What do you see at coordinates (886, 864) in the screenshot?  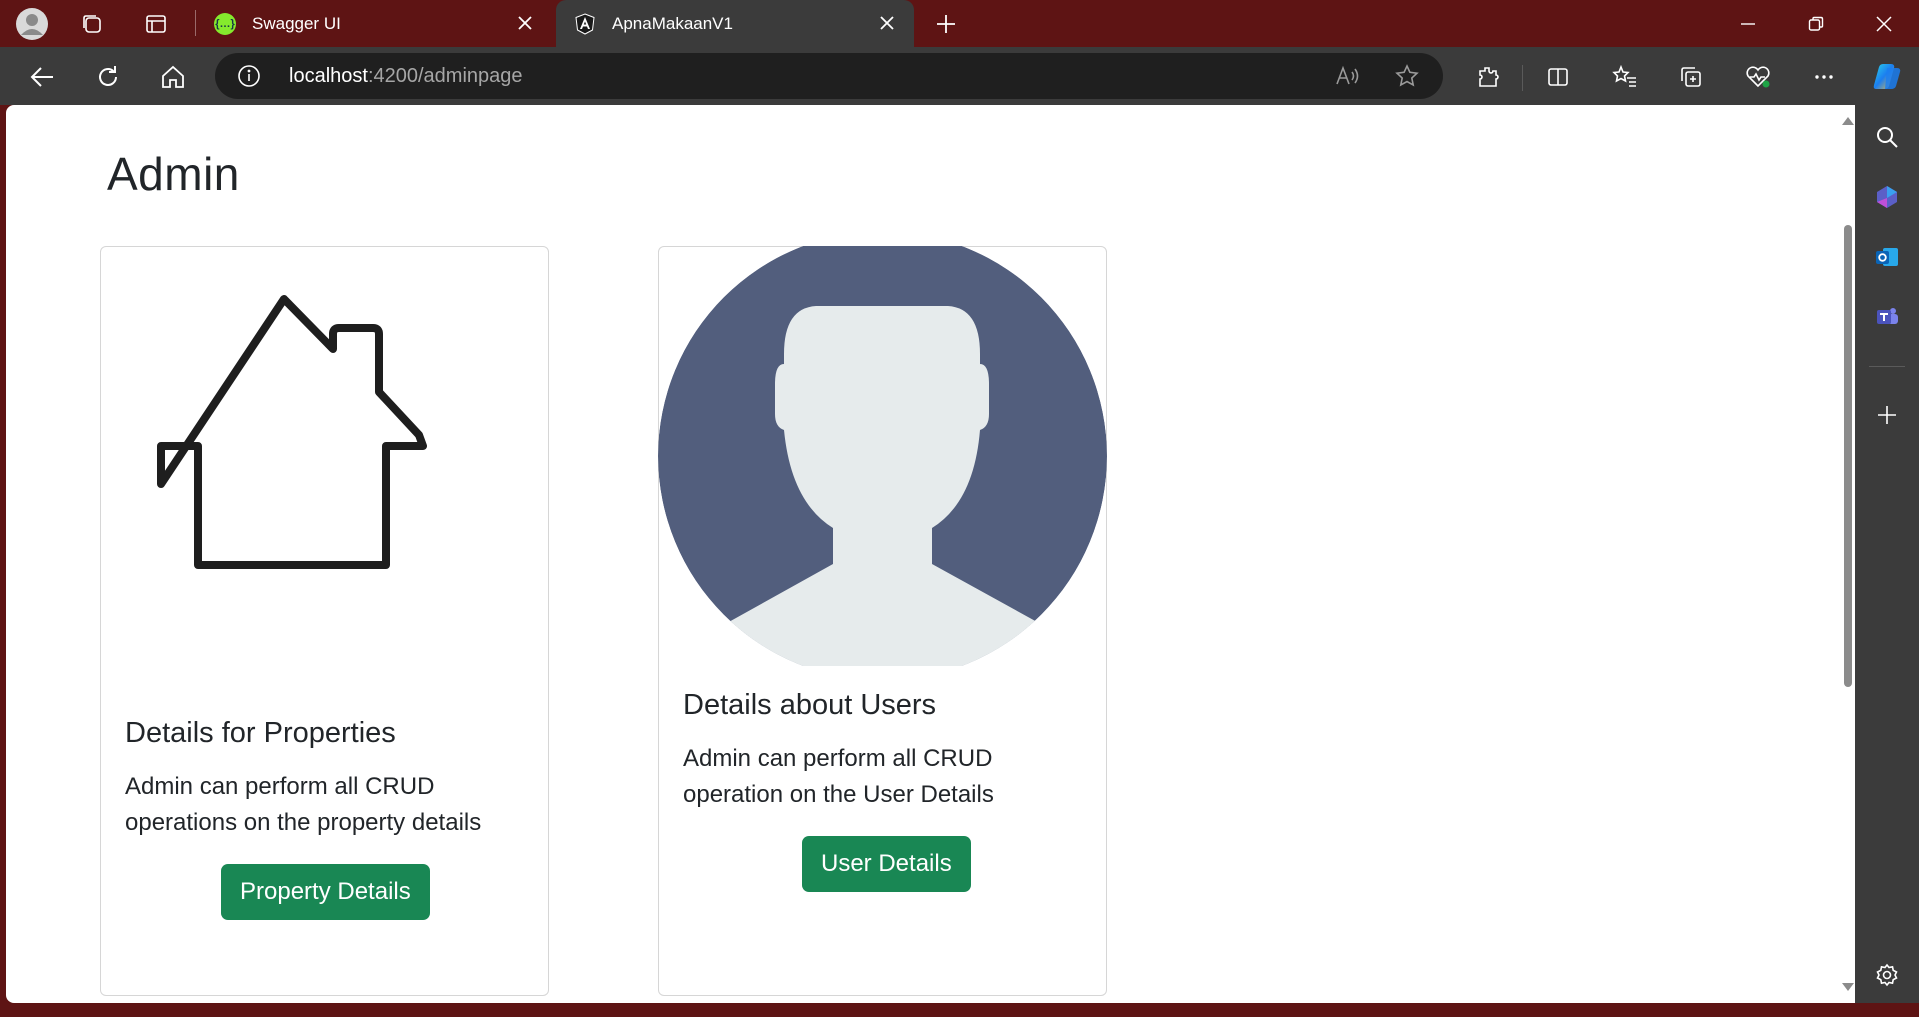 I see `user-details-button: User Details` at bounding box center [886, 864].